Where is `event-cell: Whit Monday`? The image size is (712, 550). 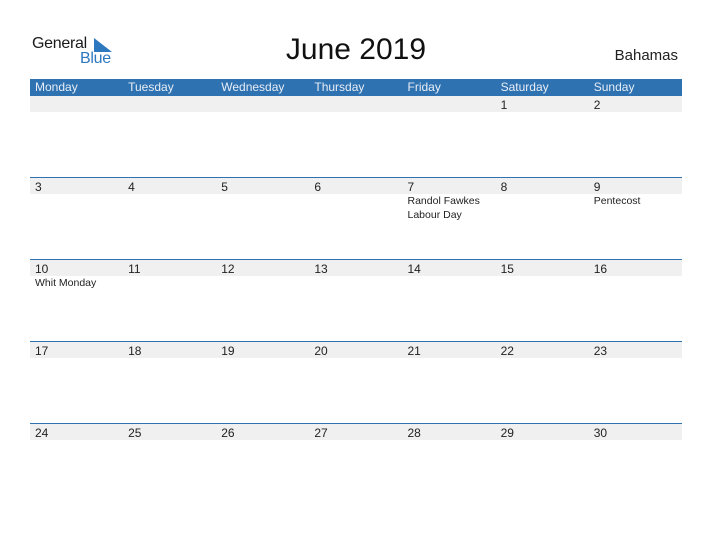 event-cell: Whit Monday is located at coordinates (76, 283).